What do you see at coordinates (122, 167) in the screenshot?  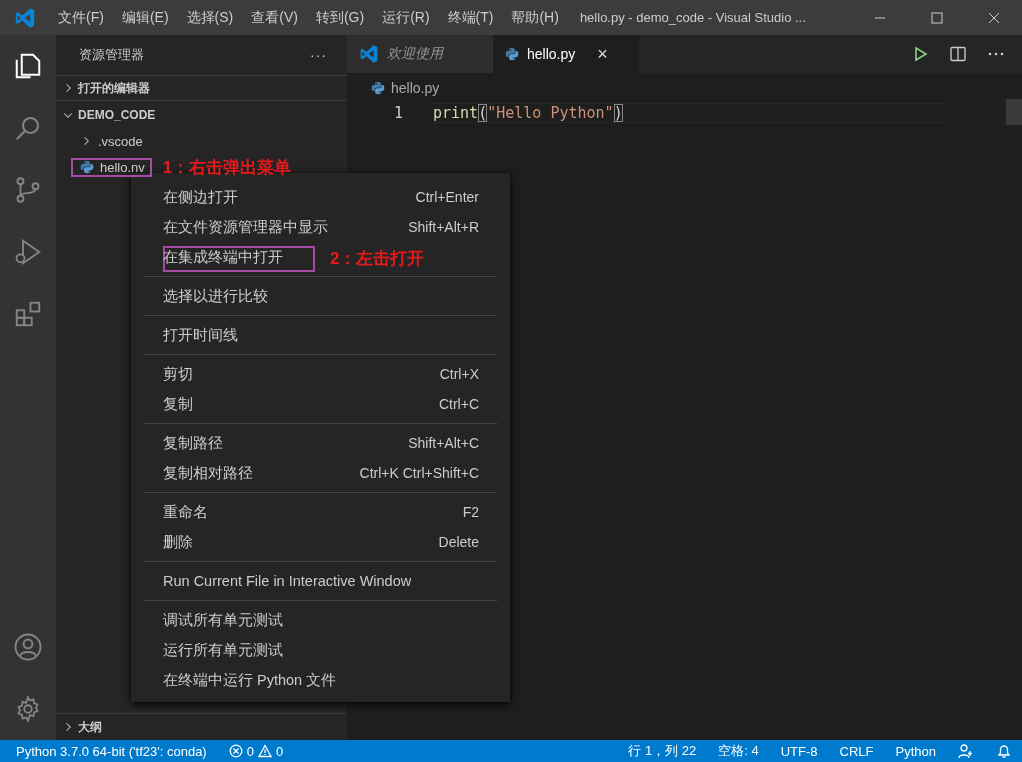 I see `file-tree-item: hello.nv` at bounding box center [122, 167].